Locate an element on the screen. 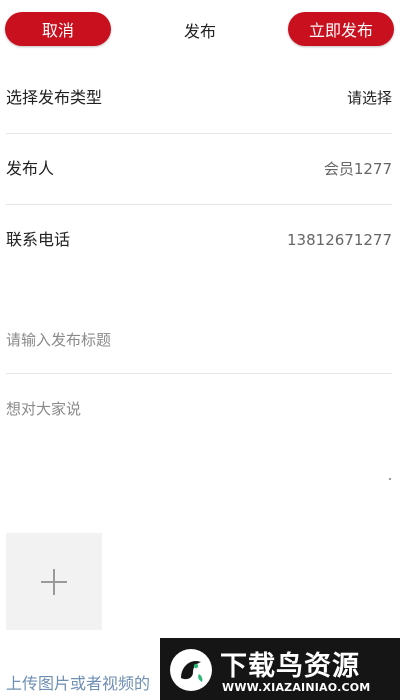  top-bar: 取消 发布 立即发布 is located at coordinates (200, 30).